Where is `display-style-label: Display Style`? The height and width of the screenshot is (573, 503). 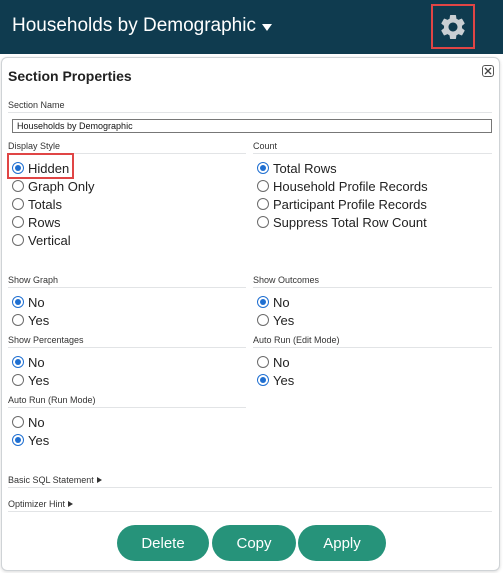 display-style-label: Display Style is located at coordinates (34, 146).